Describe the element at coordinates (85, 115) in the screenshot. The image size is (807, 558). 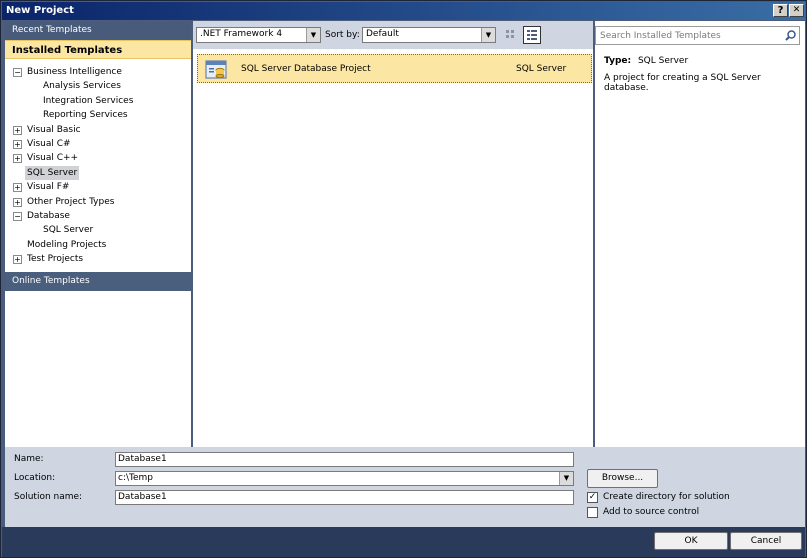
I see `tree-item-label: Reporting Services` at that location.